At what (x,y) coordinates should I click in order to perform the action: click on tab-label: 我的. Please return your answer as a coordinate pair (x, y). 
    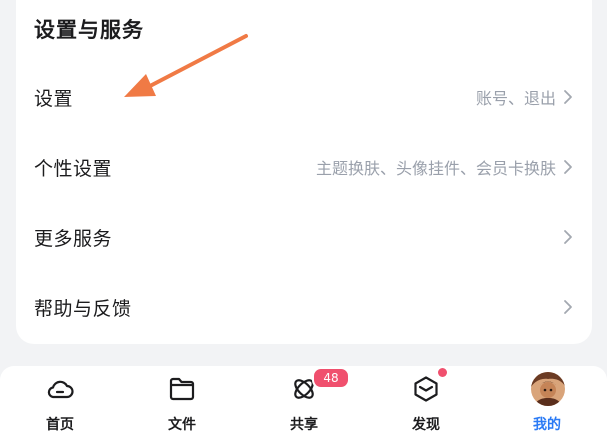
    Looking at the image, I should click on (547, 425).